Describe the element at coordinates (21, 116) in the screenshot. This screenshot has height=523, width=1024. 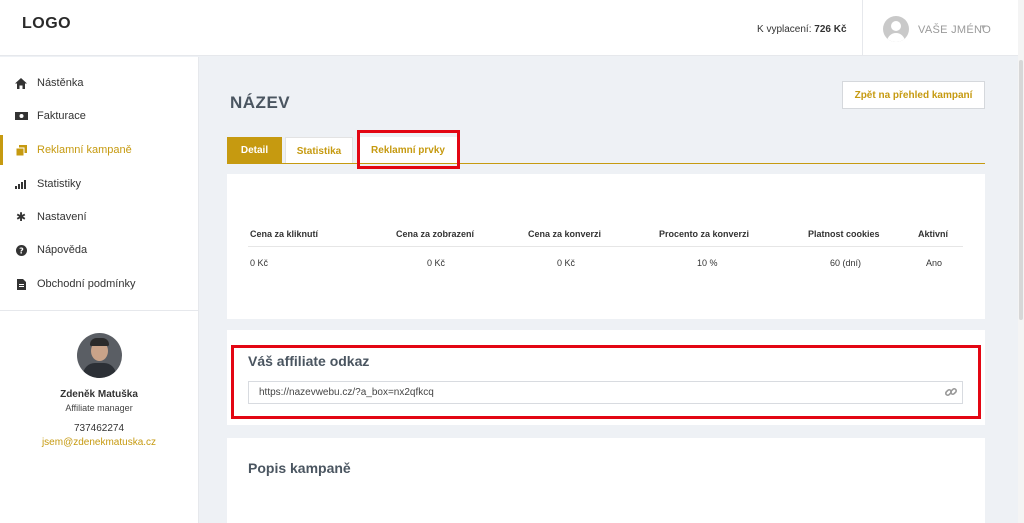
I see `money-icon` at that location.